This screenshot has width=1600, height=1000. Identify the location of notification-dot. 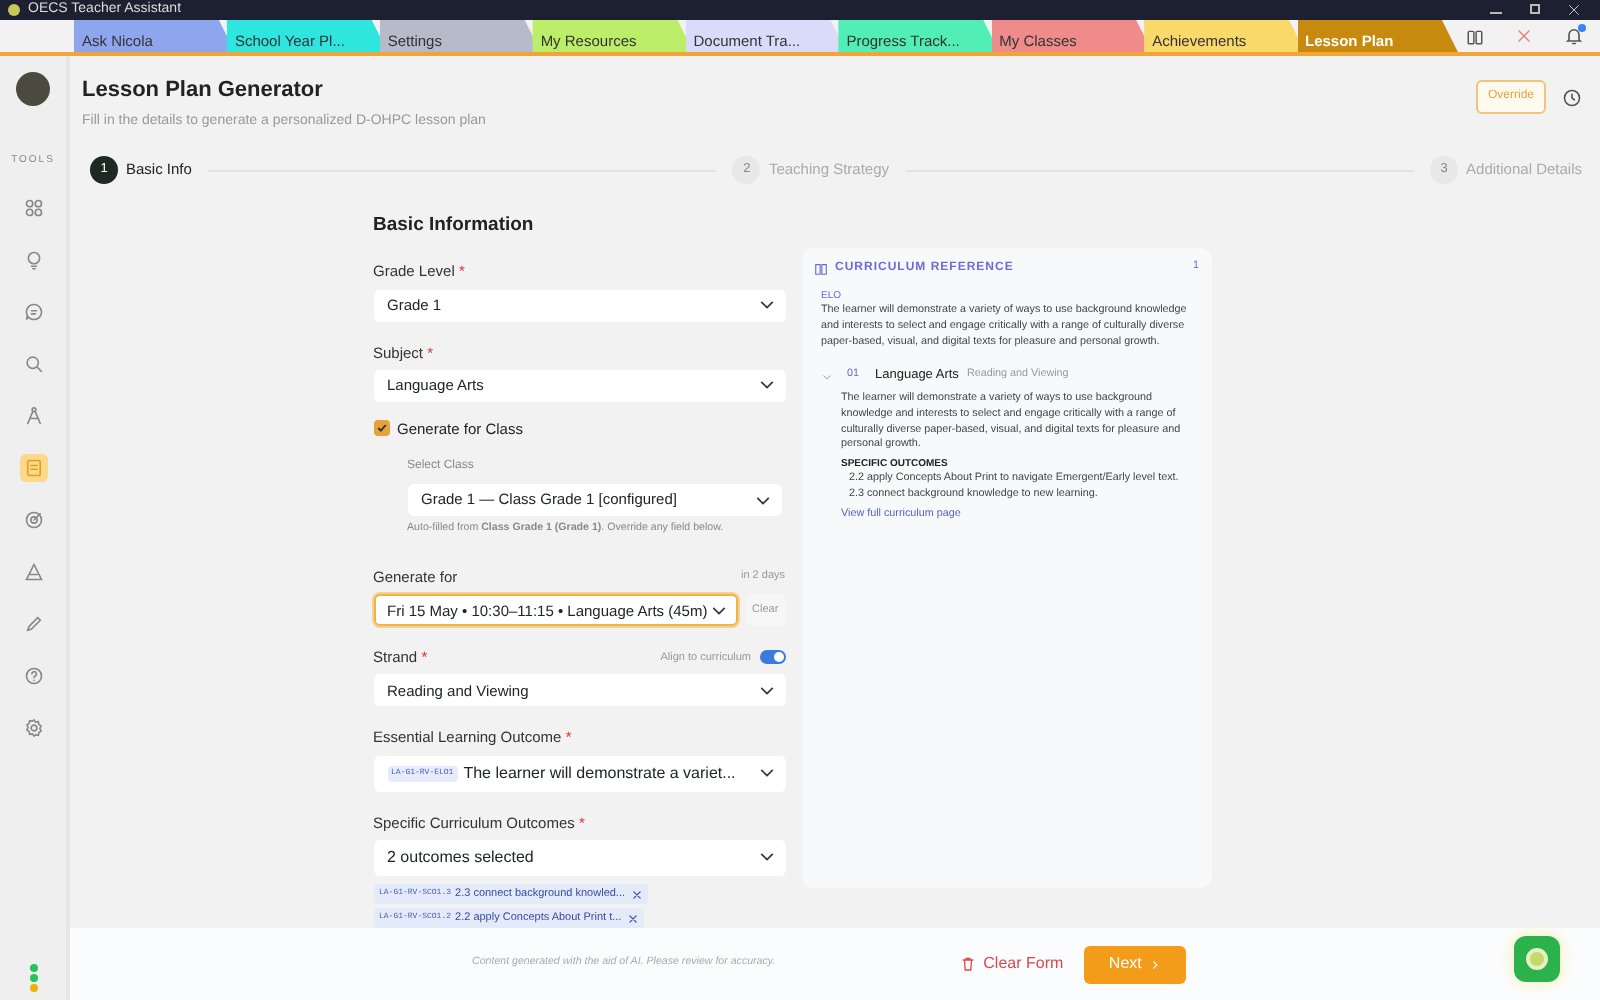
(1582, 28).